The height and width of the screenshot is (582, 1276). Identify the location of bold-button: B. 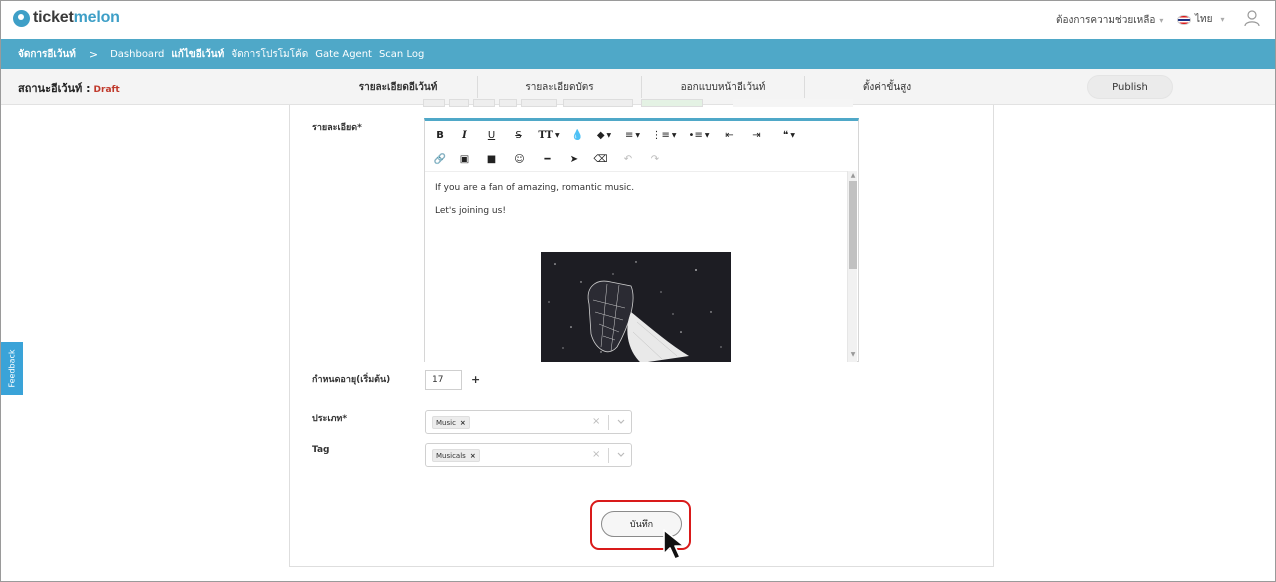
(440, 135).